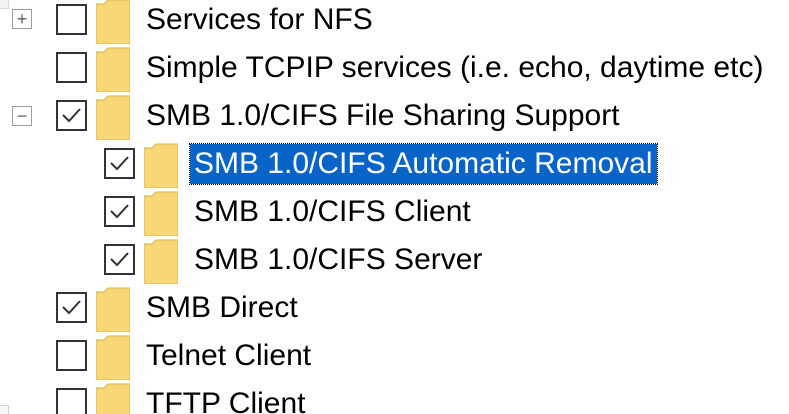 Image resolution: width=789 pixels, height=414 pixels. I want to click on tree-item-smb-cifs-automatic-removal: SMB 1.0/CIFS Automatic Removal, so click(394, 164).